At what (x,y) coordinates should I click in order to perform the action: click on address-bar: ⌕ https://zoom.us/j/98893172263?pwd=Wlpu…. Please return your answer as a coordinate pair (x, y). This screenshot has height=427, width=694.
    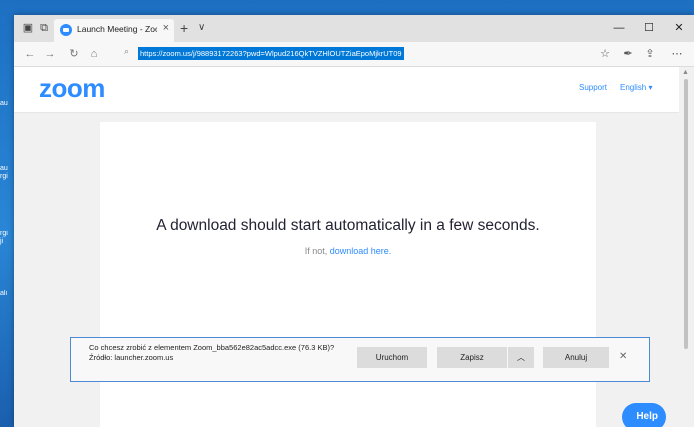
    Looking at the image, I should click on (350, 53).